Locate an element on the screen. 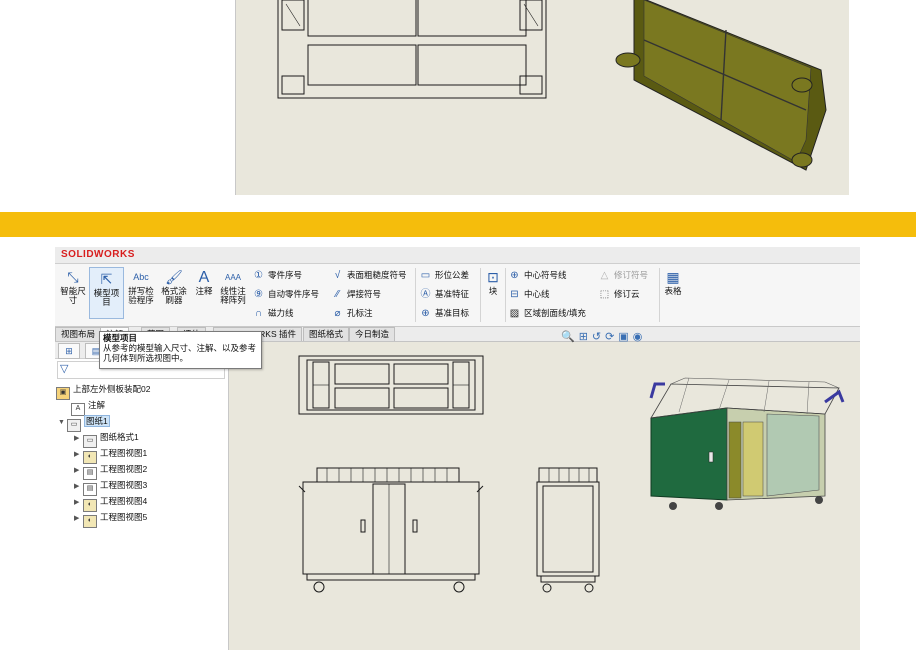 The width and height of the screenshot is (916, 650). cart-isometric-view is located at coordinates (747, 443).